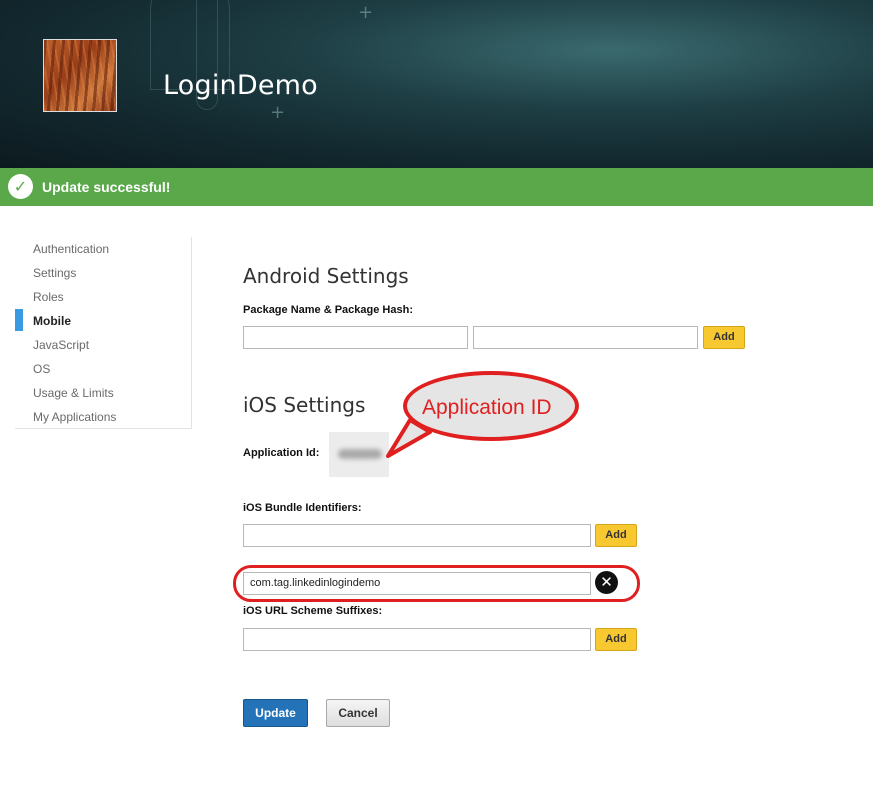 The width and height of the screenshot is (873, 787). Describe the element at coordinates (616, 639) in the screenshot. I see `url-scheme-add-button: Add` at that location.